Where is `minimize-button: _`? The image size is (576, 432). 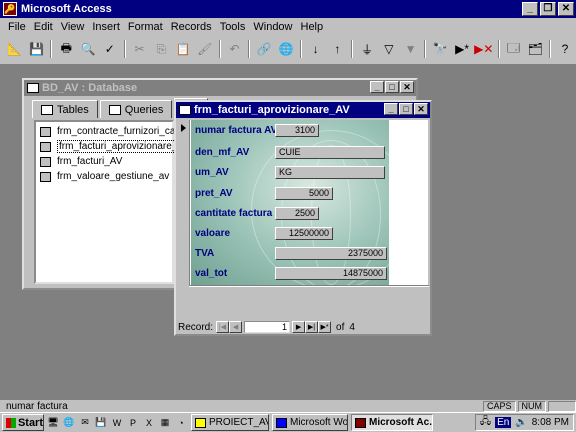 minimize-button: _ is located at coordinates (530, 9).